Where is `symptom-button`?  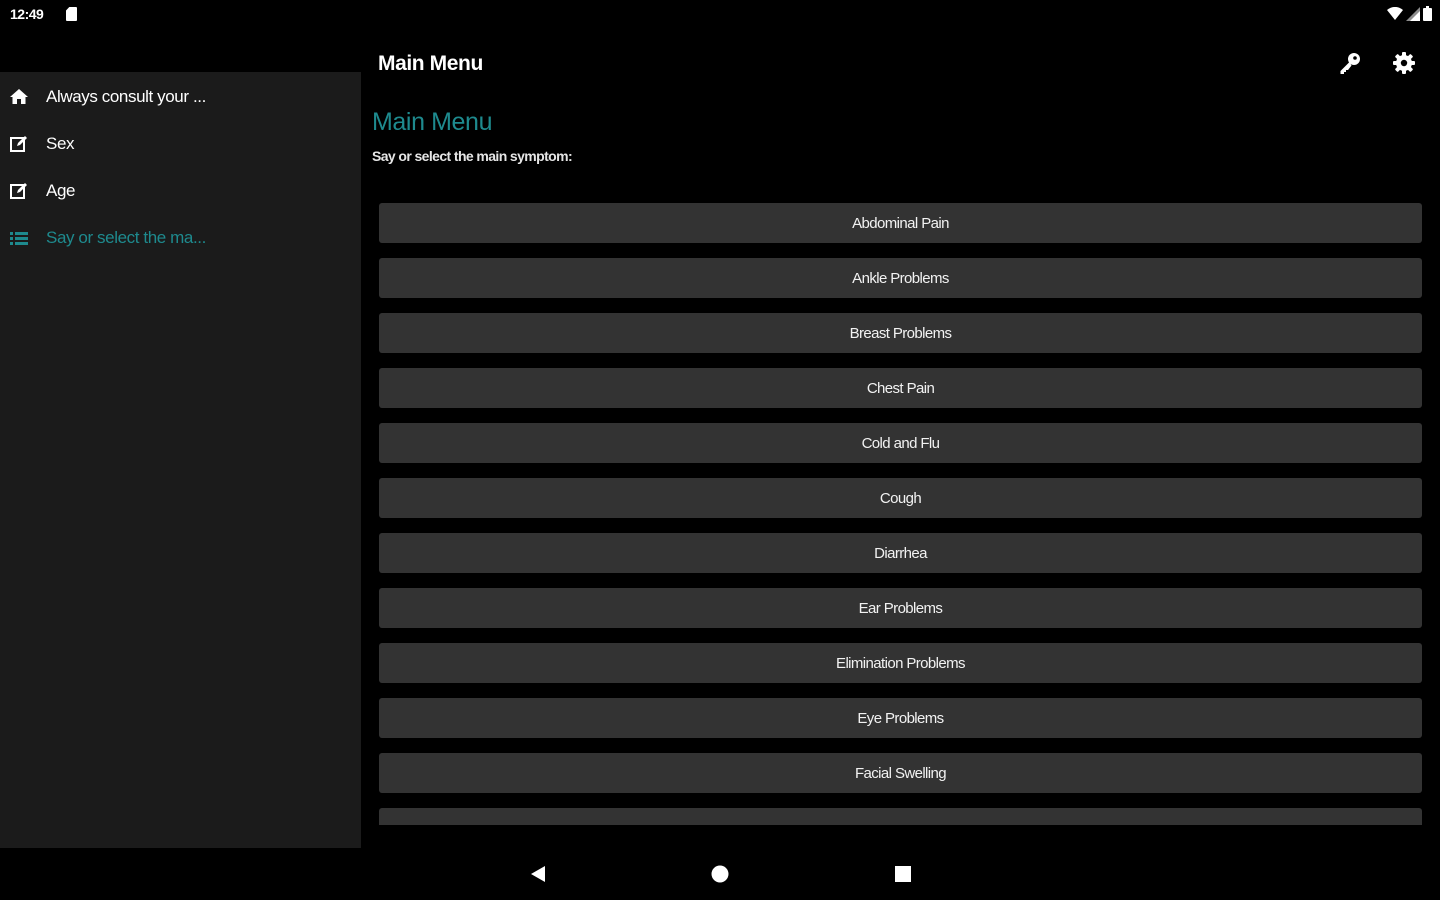 symptom-button is located at coordinates (900, 816).